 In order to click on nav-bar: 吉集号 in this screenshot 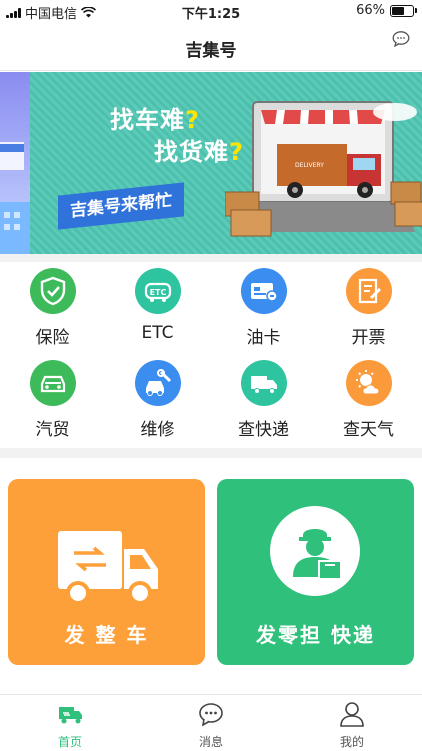, I will do `click(211, 46)`.